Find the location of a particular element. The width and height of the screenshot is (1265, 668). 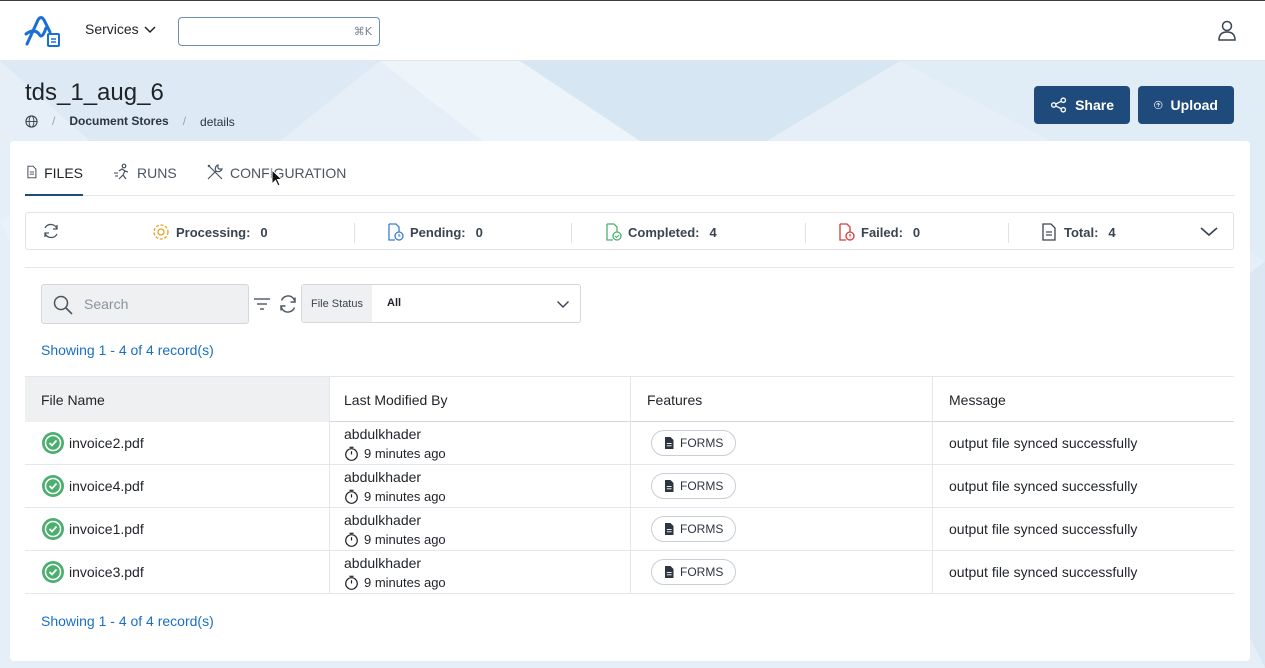

app-logo-icon is located at coordinates (43, 31).